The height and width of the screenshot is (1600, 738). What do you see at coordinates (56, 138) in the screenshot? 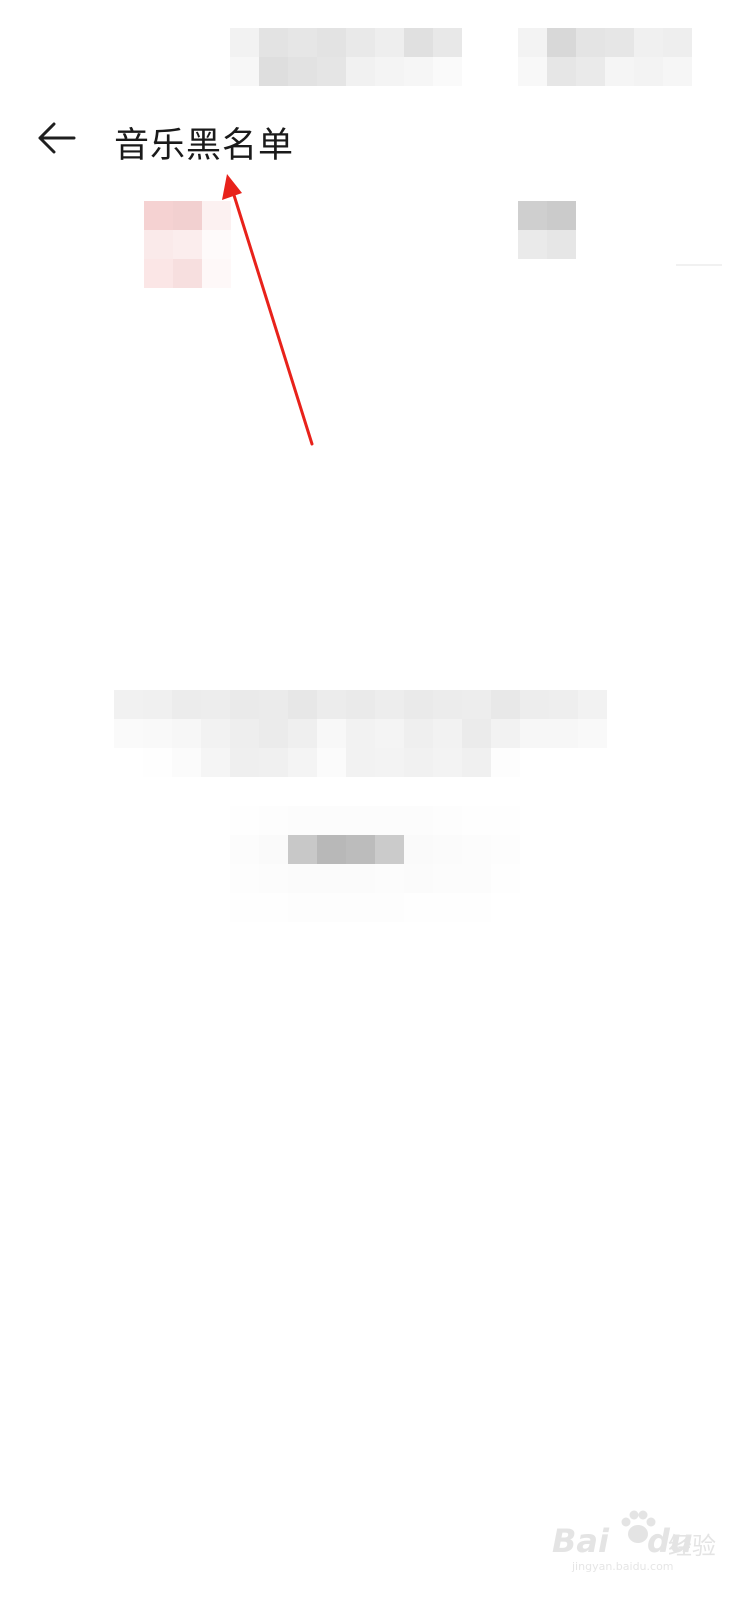
I see `back-button` at bounding box center [56, 138].